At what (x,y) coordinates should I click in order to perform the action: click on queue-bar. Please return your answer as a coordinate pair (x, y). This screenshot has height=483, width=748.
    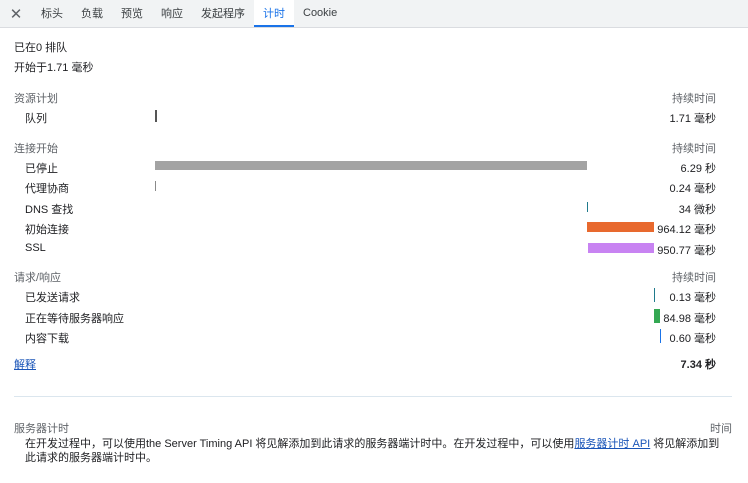
    Looking at the image, I should click on (156, 116).